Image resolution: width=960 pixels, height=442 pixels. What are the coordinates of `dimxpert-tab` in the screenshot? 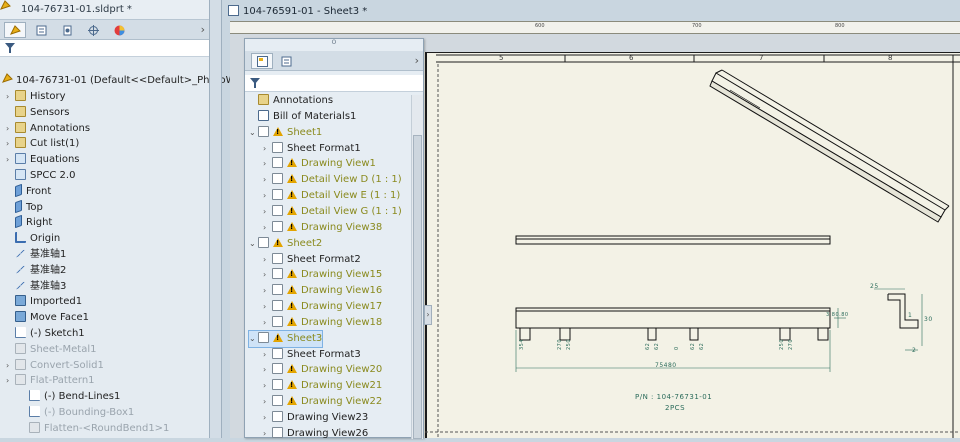 It's located at (93, 30).